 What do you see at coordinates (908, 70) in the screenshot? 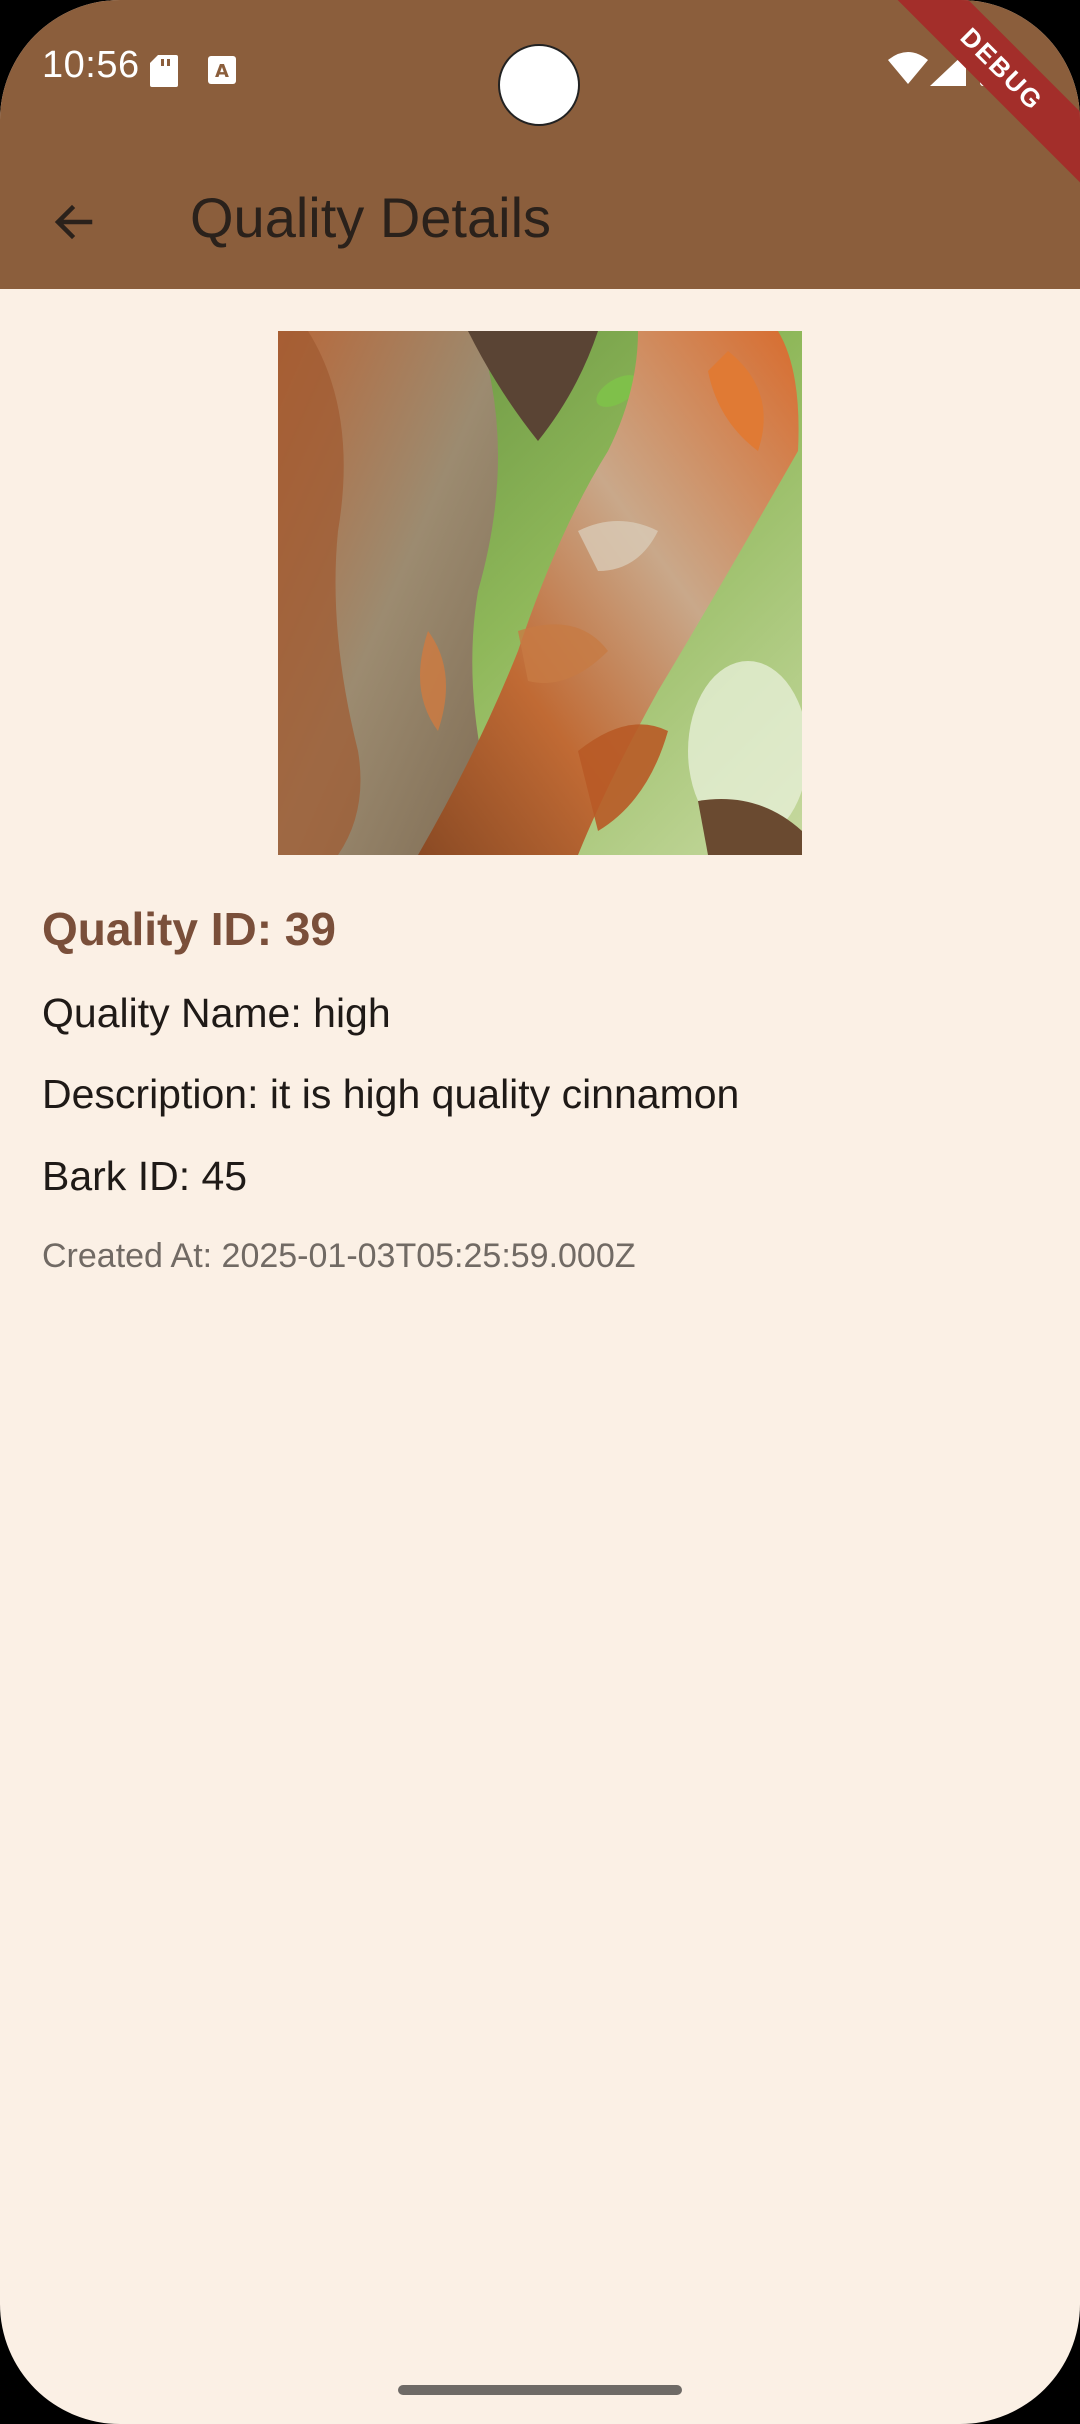
I see `wifi-icon` at bounding box center [908, 70].